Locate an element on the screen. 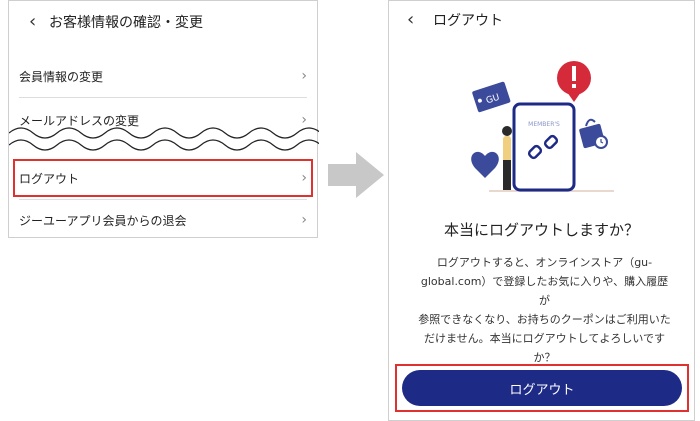  menu-item-member-info: 会員情報の変更 › is located at coordinates (163, 76).